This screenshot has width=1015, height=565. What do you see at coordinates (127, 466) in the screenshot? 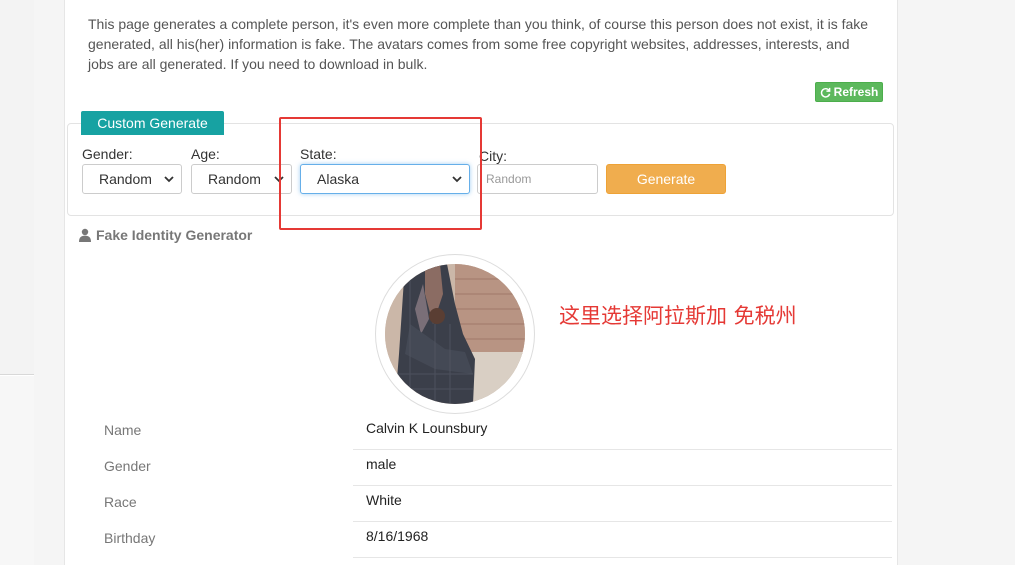
I see `info-key: Gender` at bounding box center [127, 466].